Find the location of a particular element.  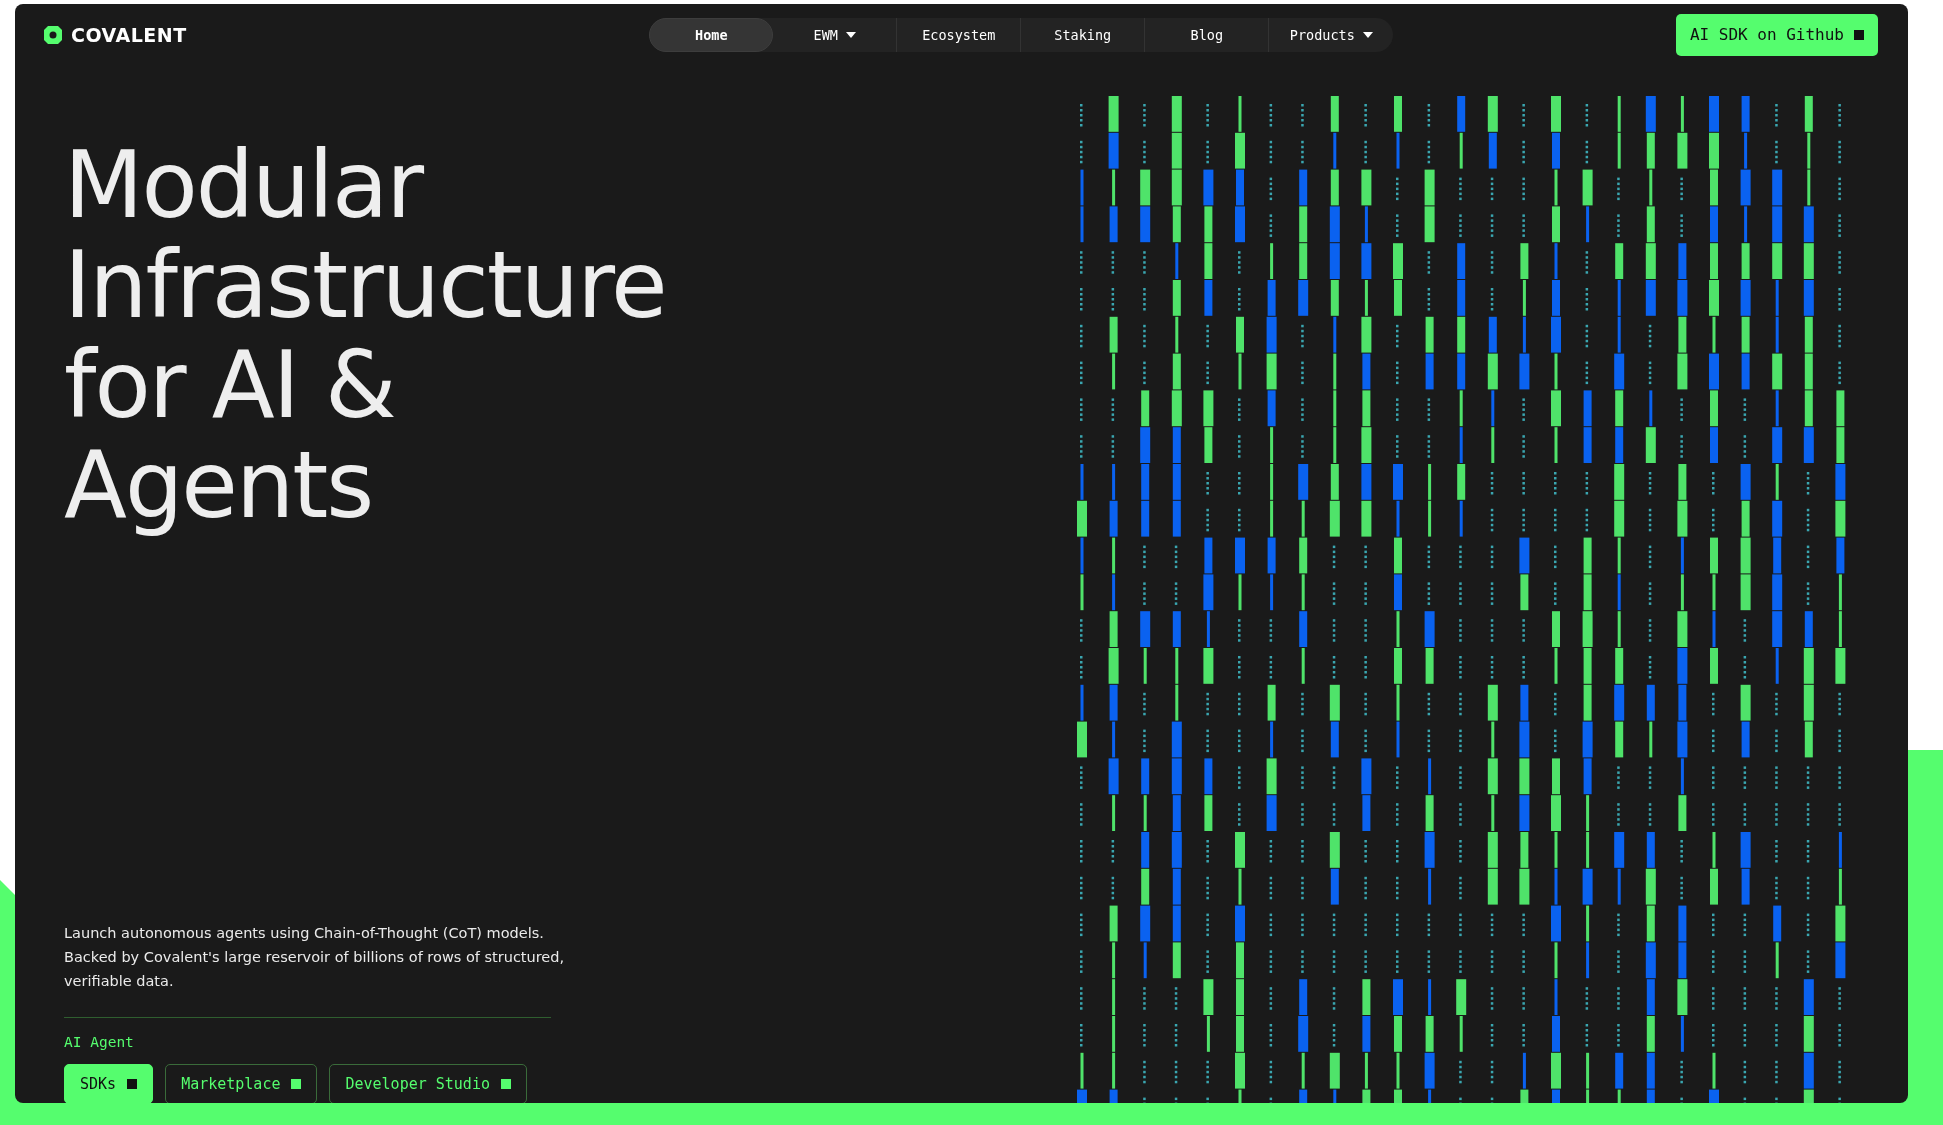

logo-icon is located at coordinates (53, 35).